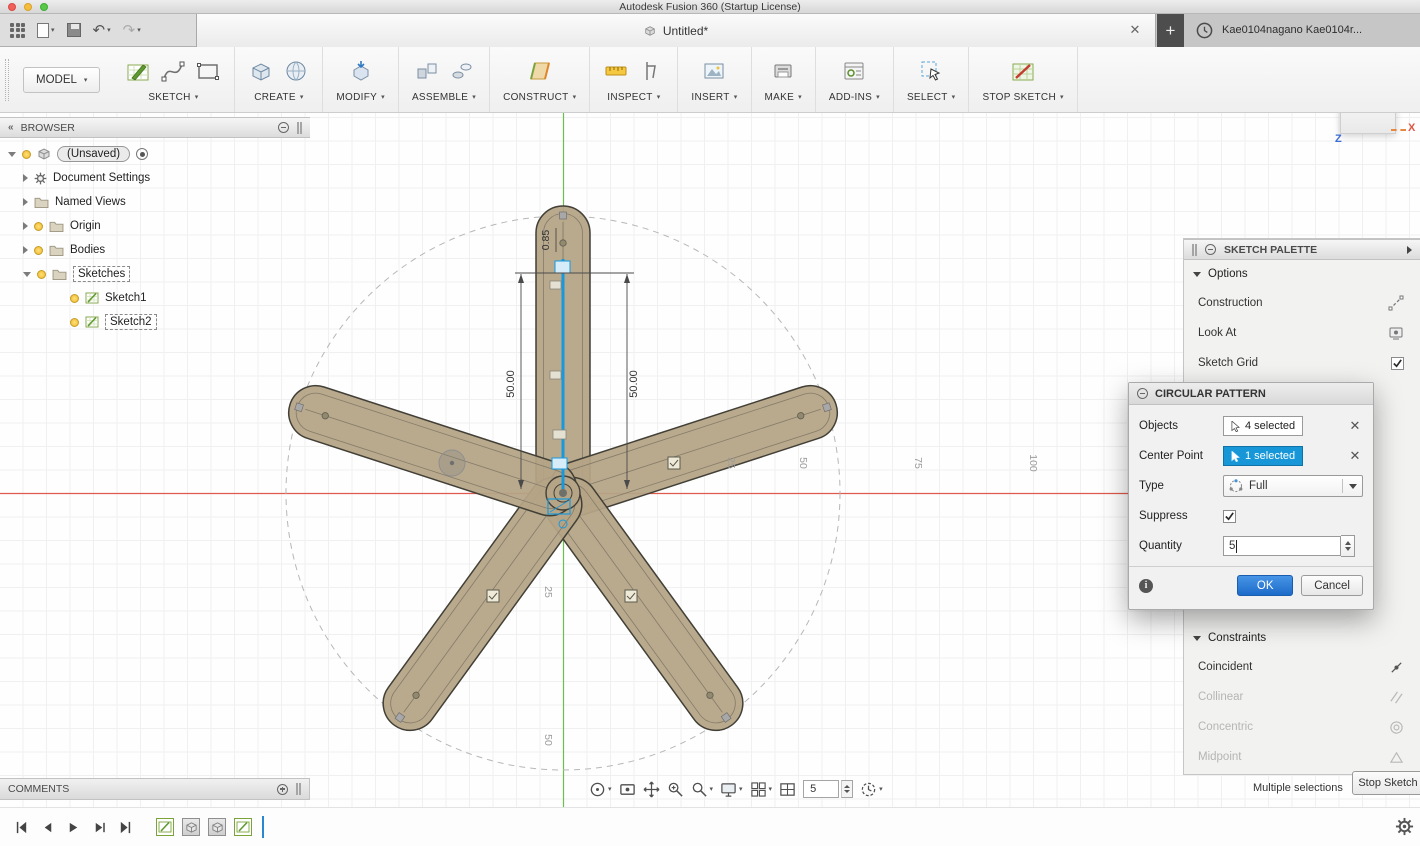 This screenshot has width=1420, height=846. Describe the element at coordinates (1302, 727) in the screenshot. I see `constraint-concentric: Concentric` at that location.